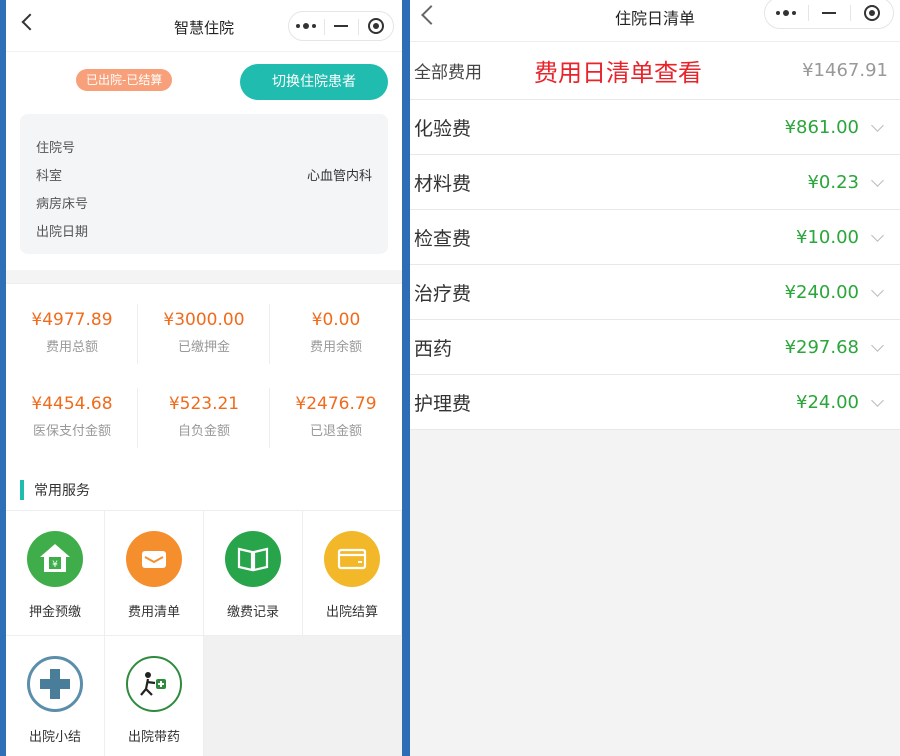  Describe the element at coordinates (443, 403) in the screenshot. I see `fee-item-label: 护理费` at that location.